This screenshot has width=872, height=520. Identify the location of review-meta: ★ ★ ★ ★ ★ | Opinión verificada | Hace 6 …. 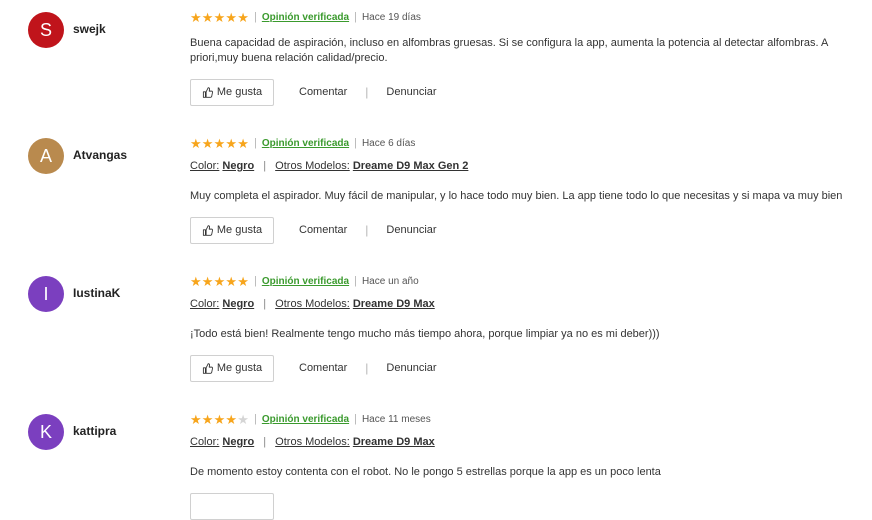
(302, 143).